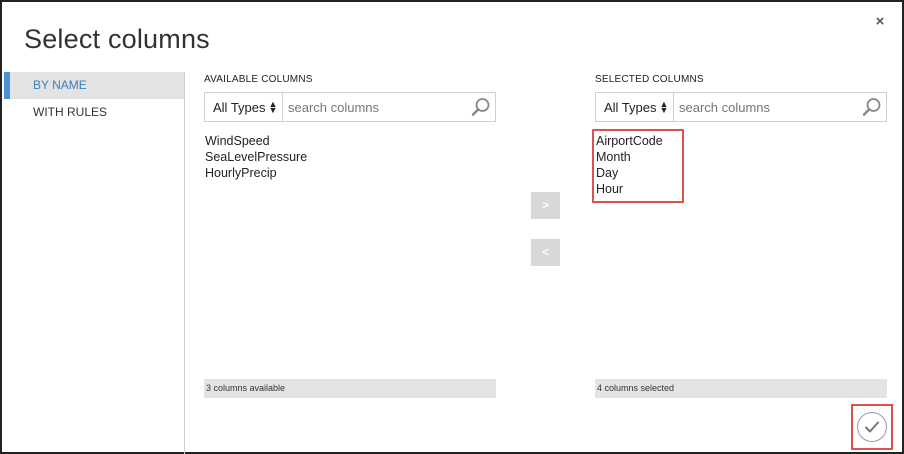  What do you see at coordinates (649, 79) in the screenshot?
I see `selected-columns-header: SELECTED COLUMNS` at bounding box center [649, 79].